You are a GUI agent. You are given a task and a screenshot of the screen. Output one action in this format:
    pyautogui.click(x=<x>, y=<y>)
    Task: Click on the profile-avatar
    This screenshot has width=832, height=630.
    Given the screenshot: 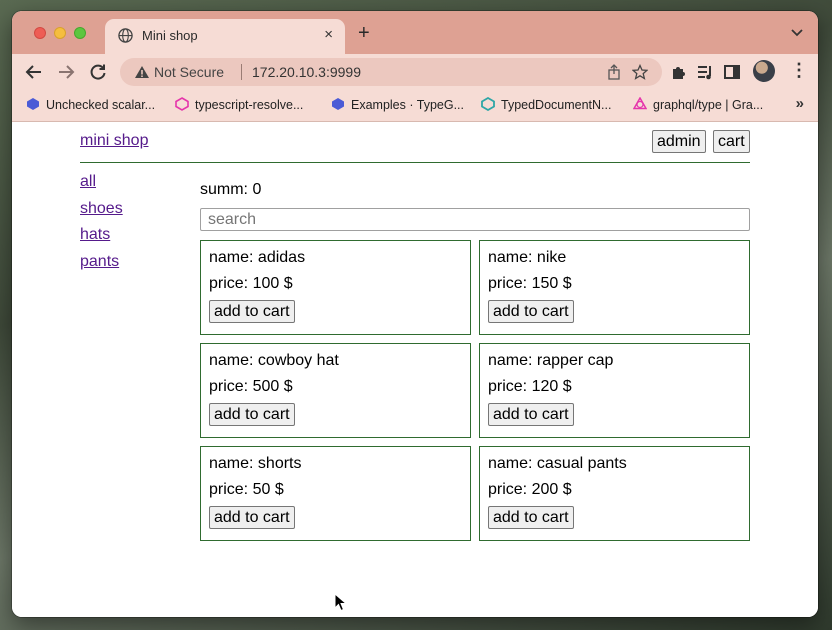 What is the action you would take?
    pyautogui.click(x=764, y=71)
    